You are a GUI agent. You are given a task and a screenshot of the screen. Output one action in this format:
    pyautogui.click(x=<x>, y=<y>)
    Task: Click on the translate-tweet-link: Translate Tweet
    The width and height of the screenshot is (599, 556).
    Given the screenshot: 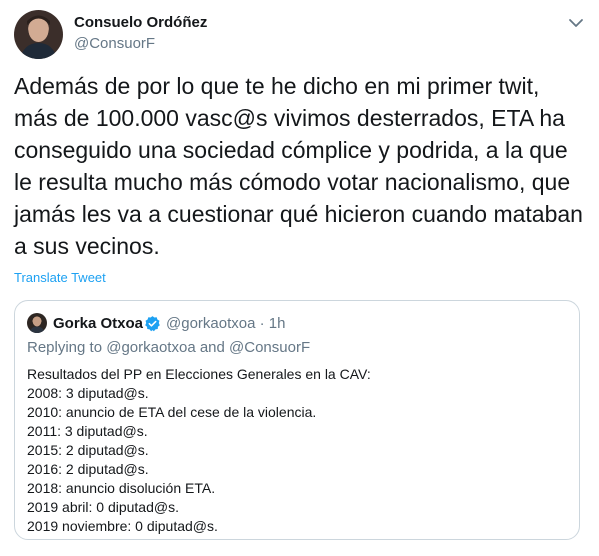 What is the action you would take?
    pyautogui.click(x=60, y=277)
    